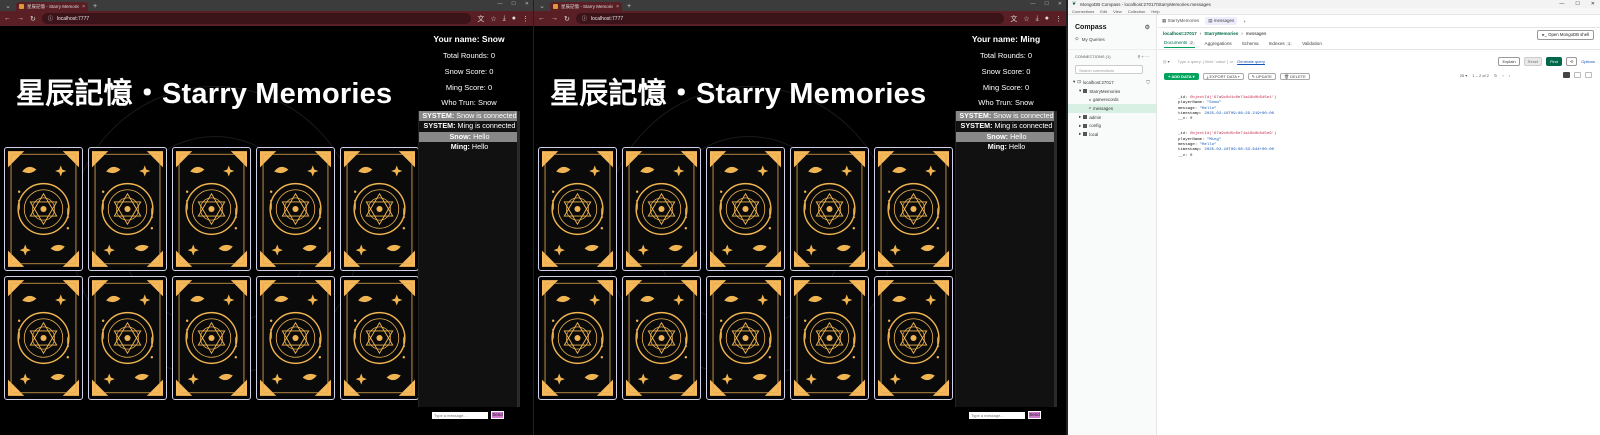 The height and width of the screenshot is (435, 1600). Describe the element at coordinates (1250, 43) in the screenshot. I see `tab-schema: Schema` at that location.